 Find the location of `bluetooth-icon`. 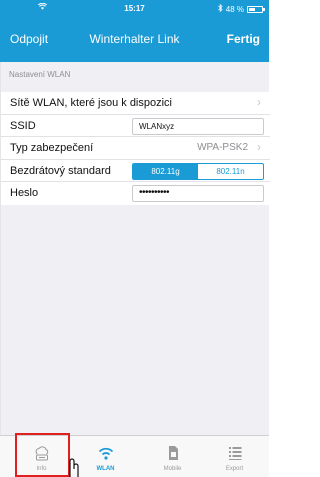

bluetooth-icon is located at coordinates (220, 8).